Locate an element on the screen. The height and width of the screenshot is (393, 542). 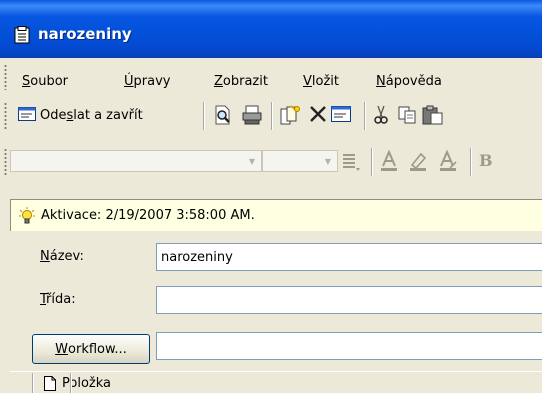
name-field is located at coordinates (349, 257).